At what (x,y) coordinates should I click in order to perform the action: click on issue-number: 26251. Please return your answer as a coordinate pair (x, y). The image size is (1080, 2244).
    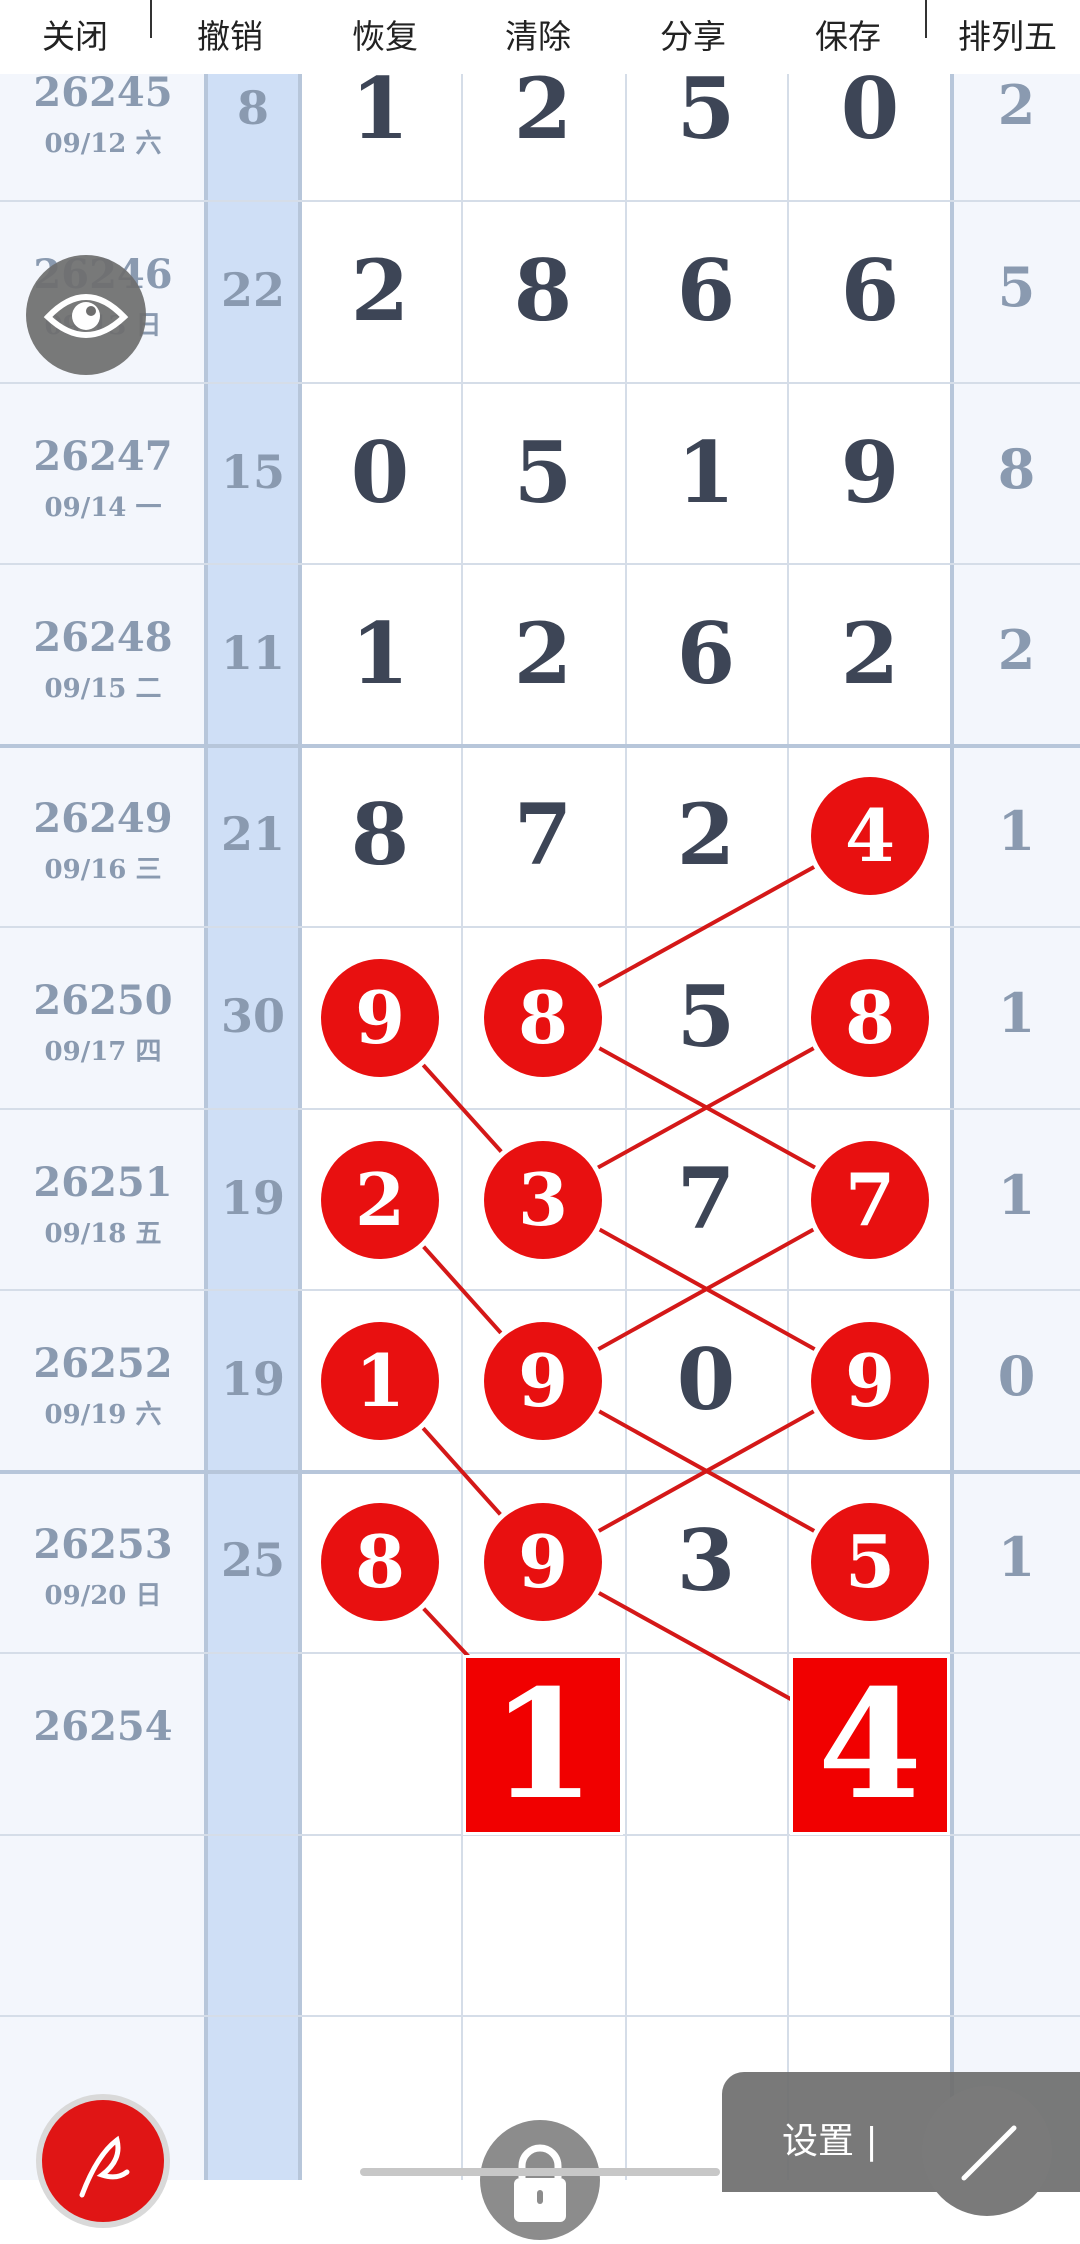
    Looking at the image, I should click on (103, 1182).